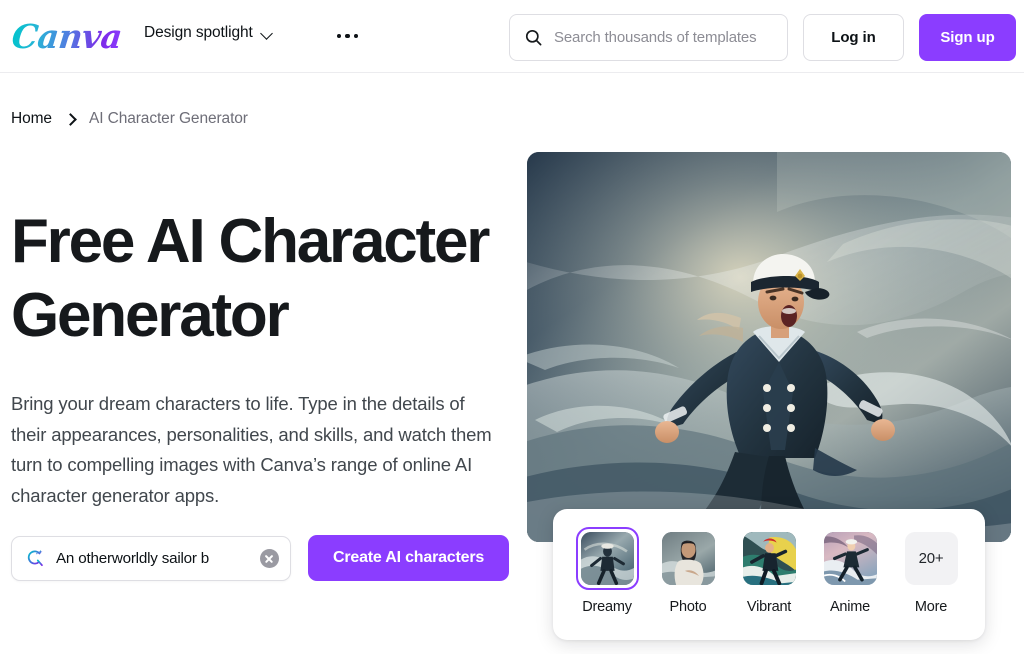 The image size is (1024, 654). What do you see at coordinates (967, 37) in the screenshot?
I see `signup-button: Sign up` at bounding box center [967, 37].